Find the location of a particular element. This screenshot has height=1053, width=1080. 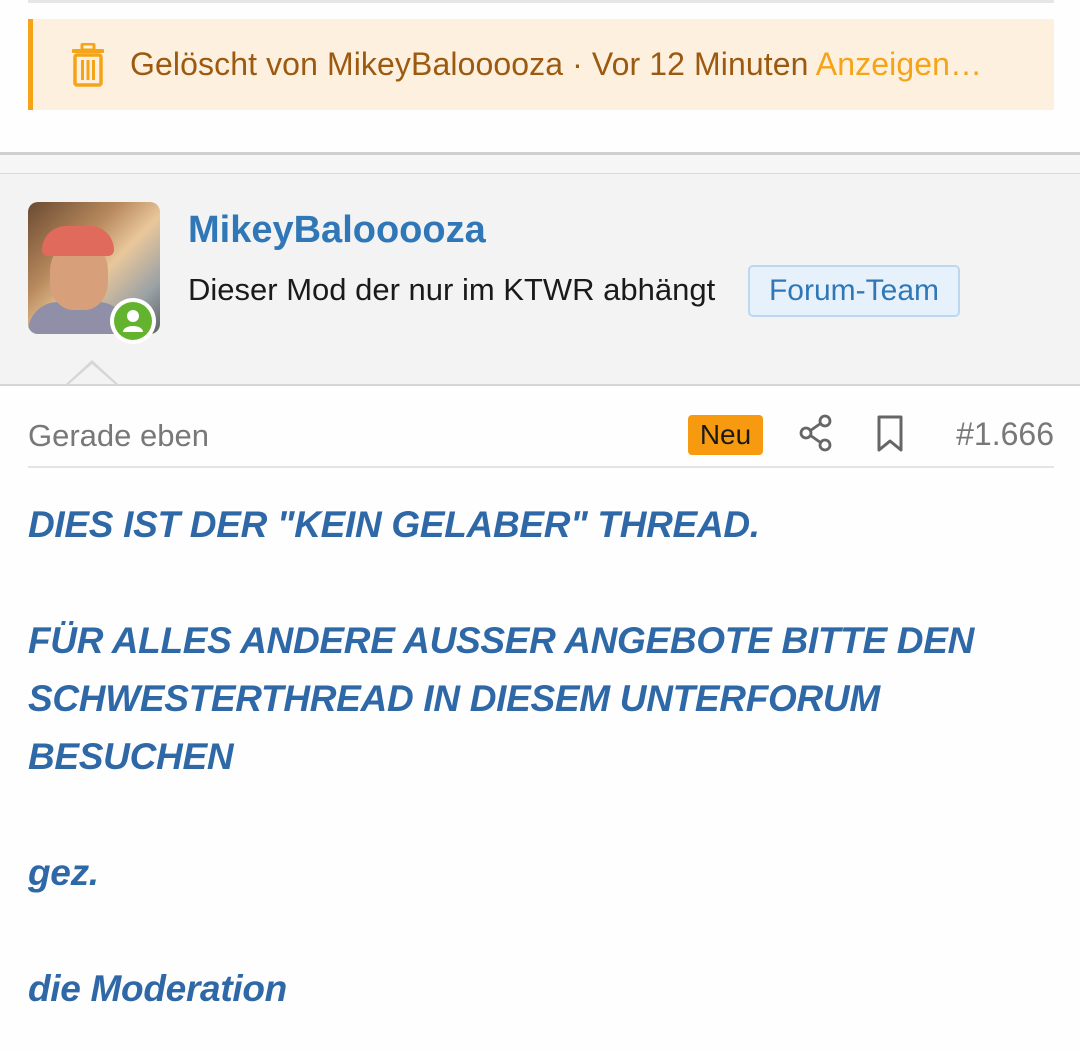

user-title: Dieser Mod der nur im KTWR abhängt is located at coordinates (452, 289).